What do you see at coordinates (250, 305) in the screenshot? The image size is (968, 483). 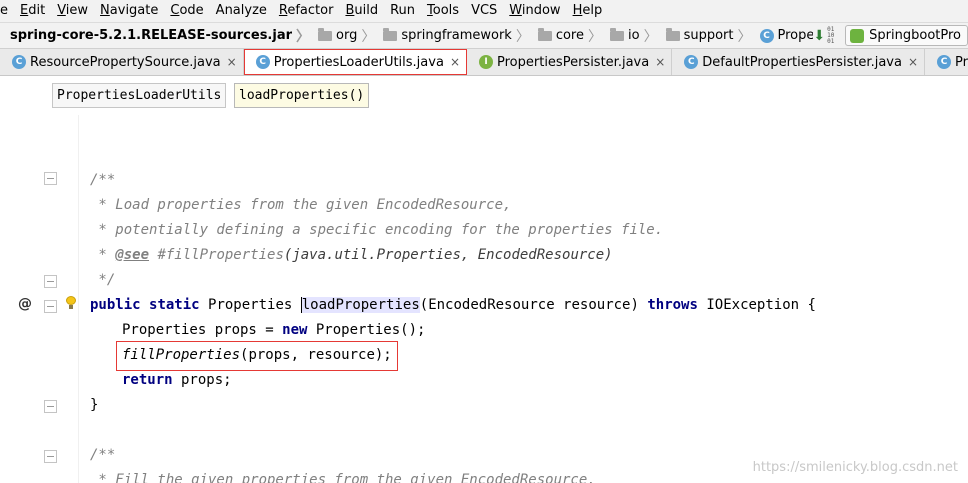 I see `return-type: Properties` at bounding box center [250, 305].